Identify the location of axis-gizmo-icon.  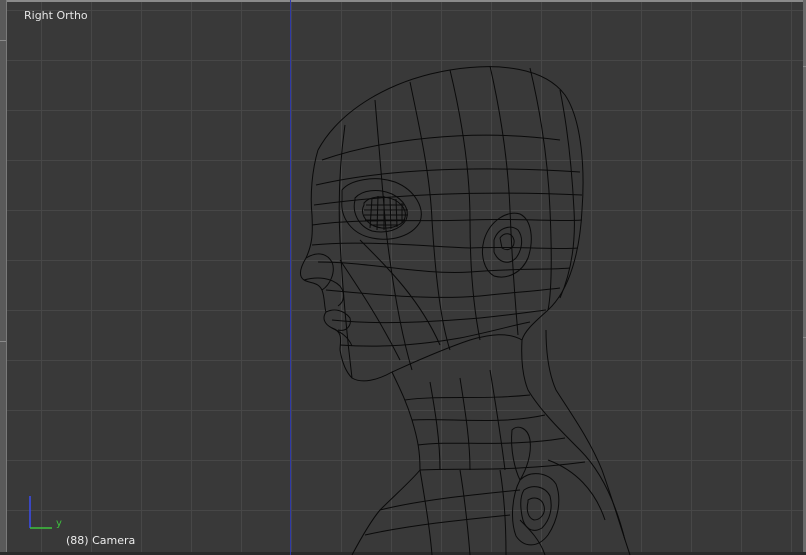
(40, 512).